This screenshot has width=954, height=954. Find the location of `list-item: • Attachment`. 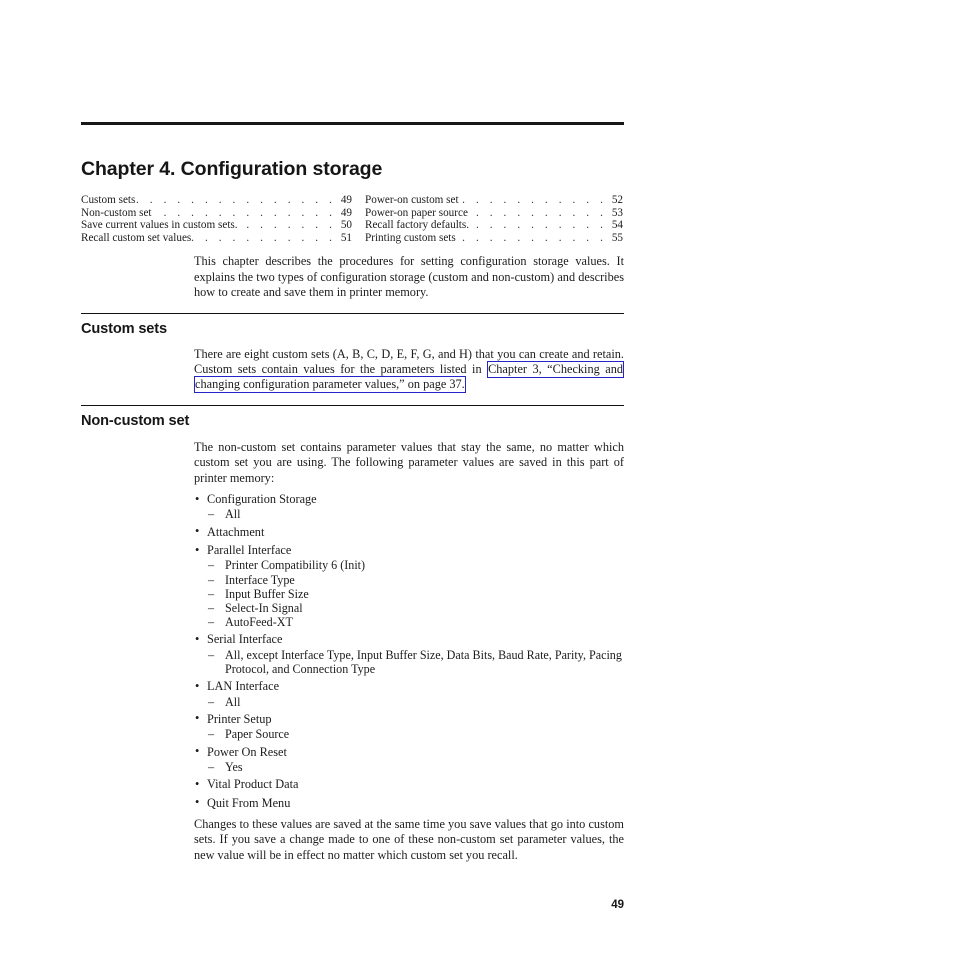

list-item: • Attachment is located at coordinates (409, 532).